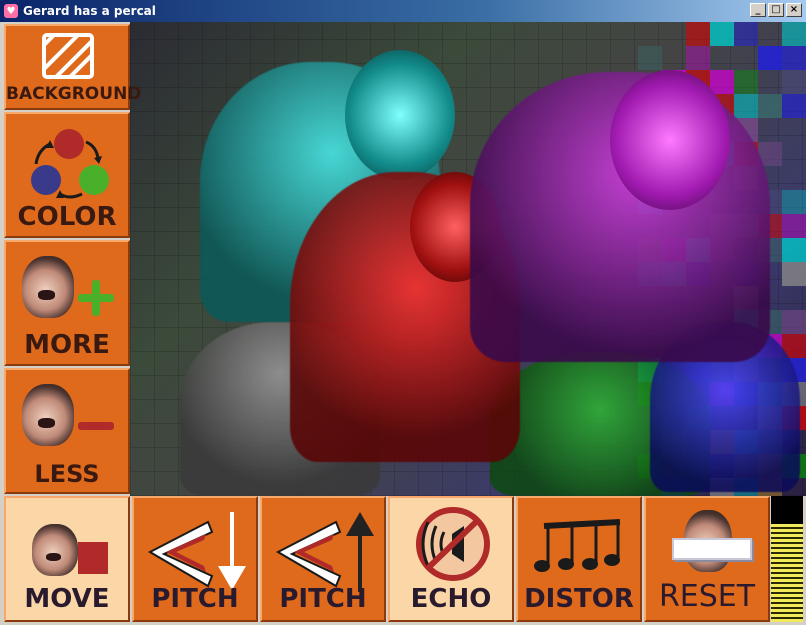 The width and height of the screenshot is (806, 625). I want to click on more-label: MORE, so click(67, 345).